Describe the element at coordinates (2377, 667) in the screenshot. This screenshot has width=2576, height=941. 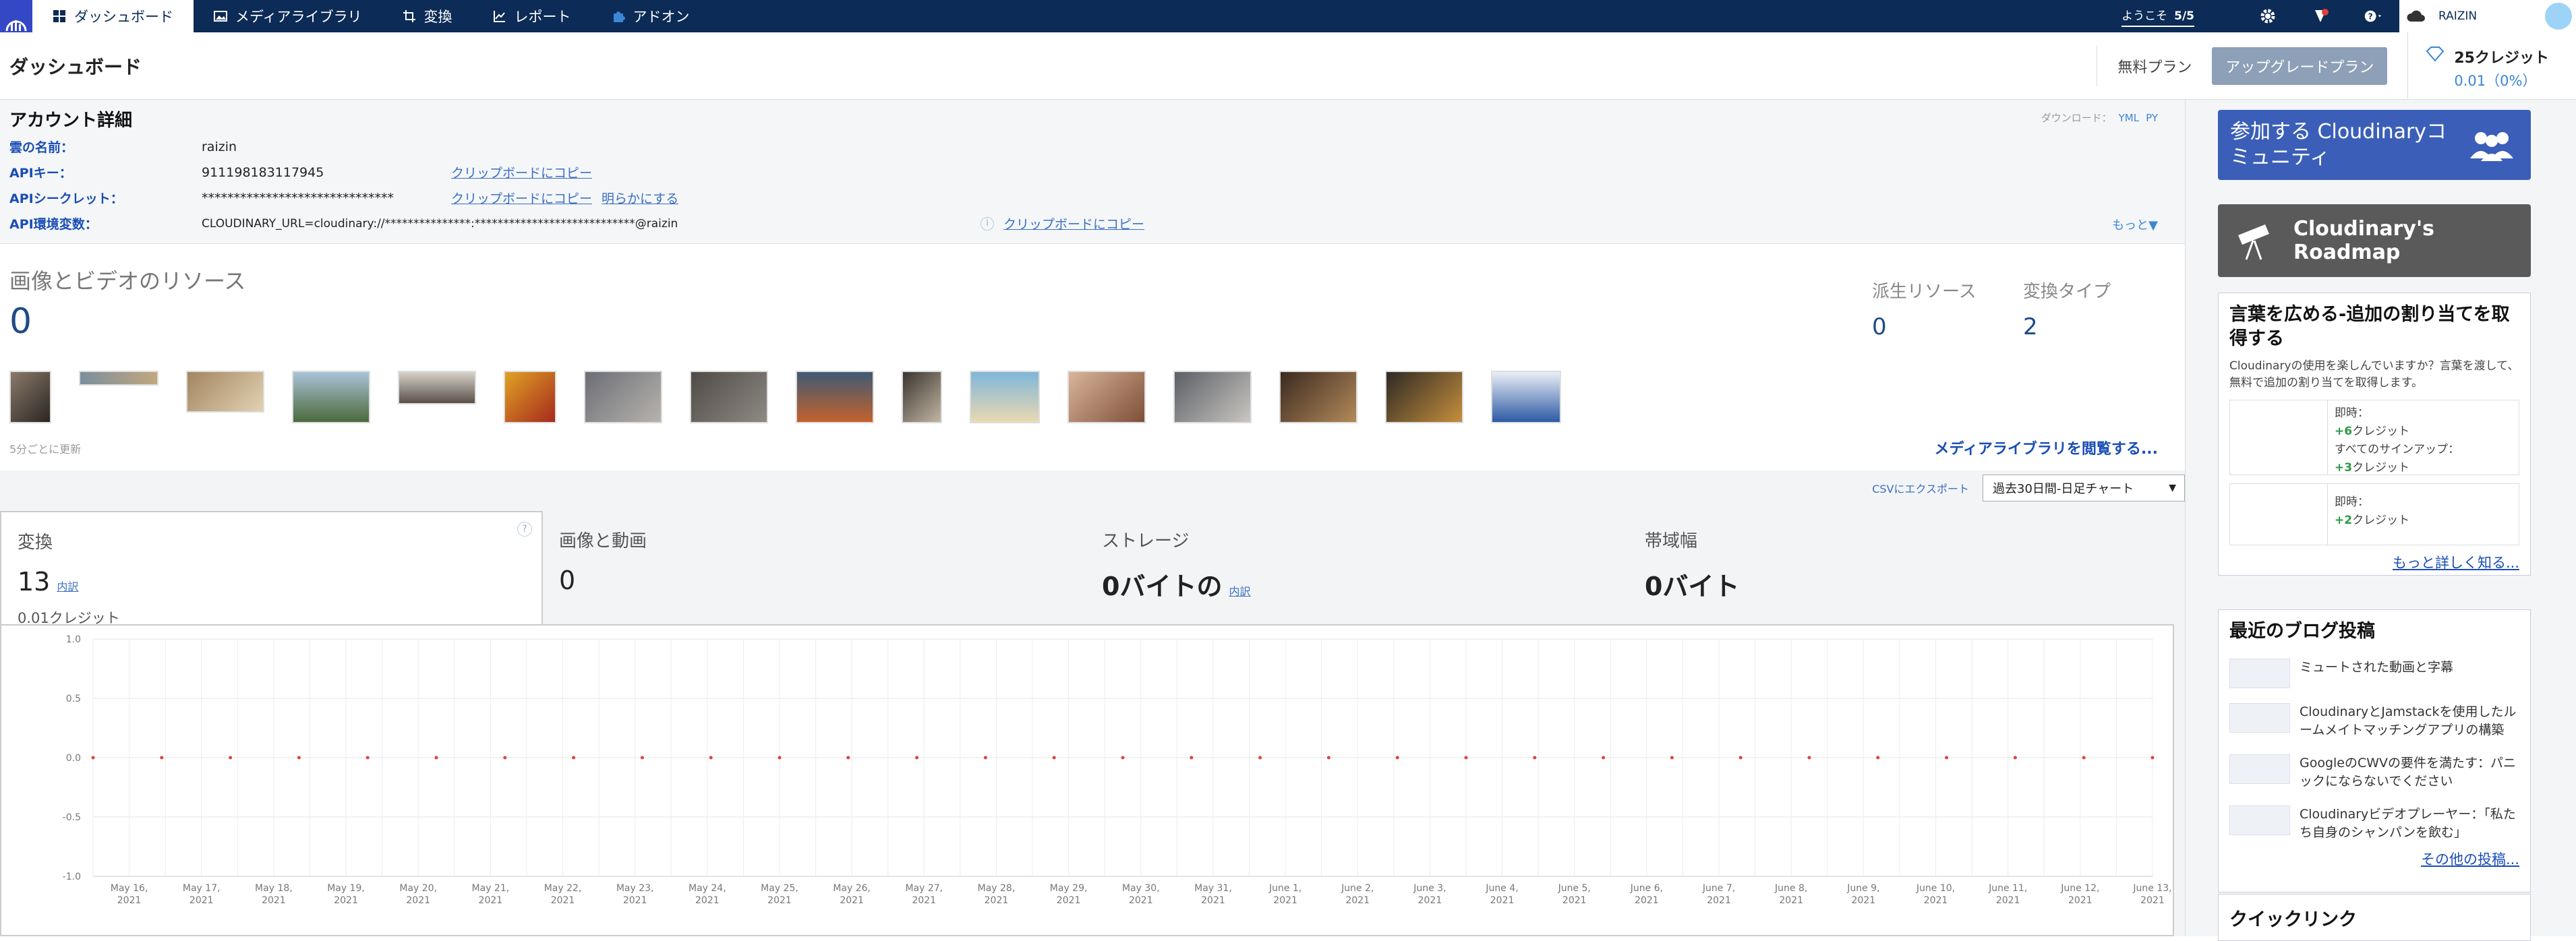
I see `blog-post-title: ミュートされた動画と字幕` at that location.